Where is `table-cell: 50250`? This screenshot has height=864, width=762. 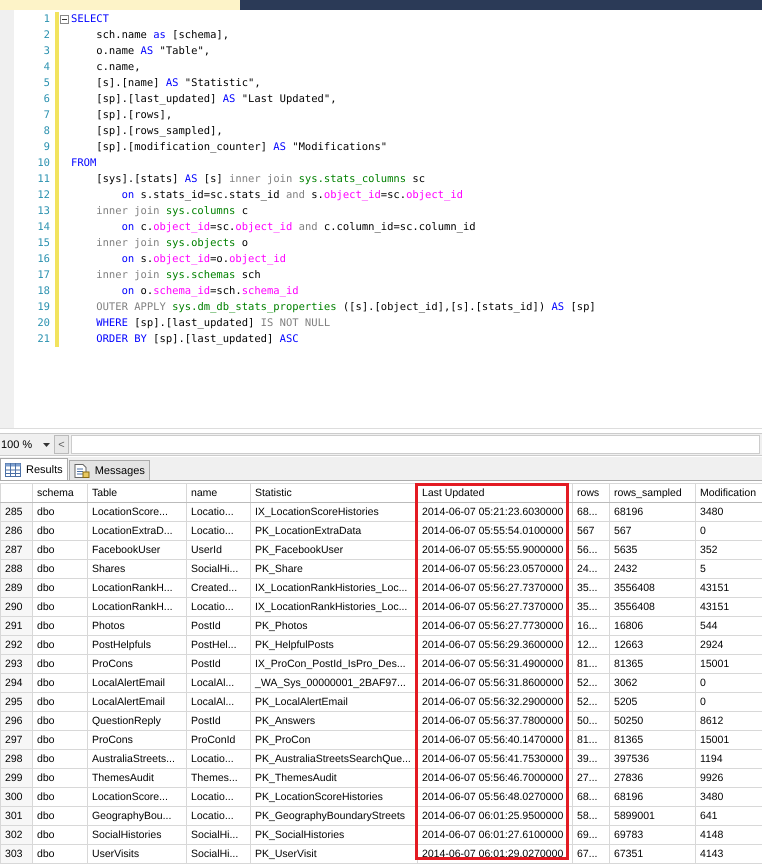 table-cell: 50250 is located at coordinates (653, 721).